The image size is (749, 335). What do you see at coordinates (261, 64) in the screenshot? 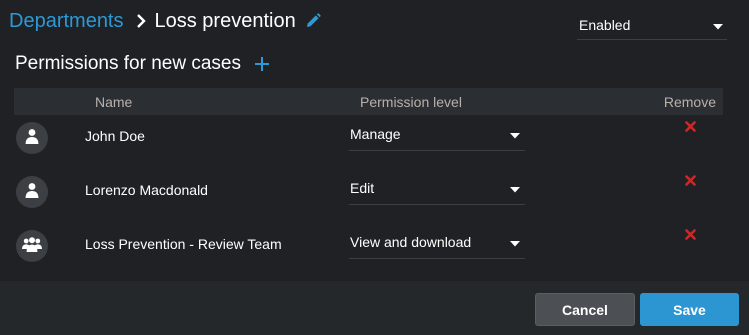
I see `plus-icon` at bounding box center [261, 64].